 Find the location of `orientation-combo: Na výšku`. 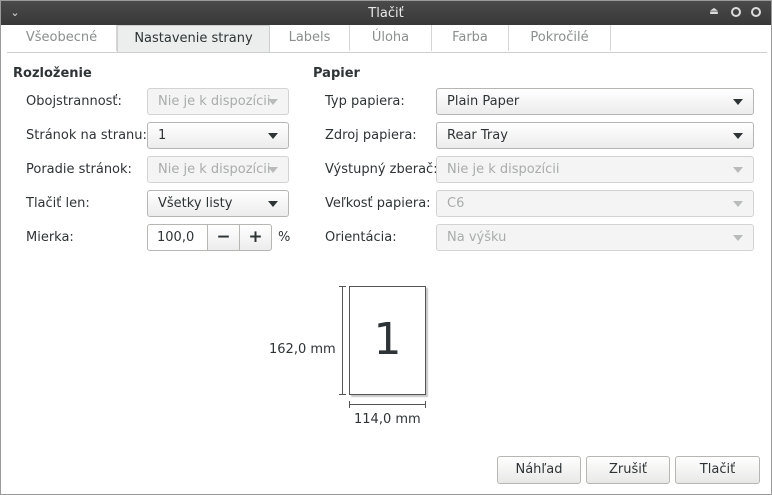

orientation-combo: Na výšku is located at coordinates (595, 237).